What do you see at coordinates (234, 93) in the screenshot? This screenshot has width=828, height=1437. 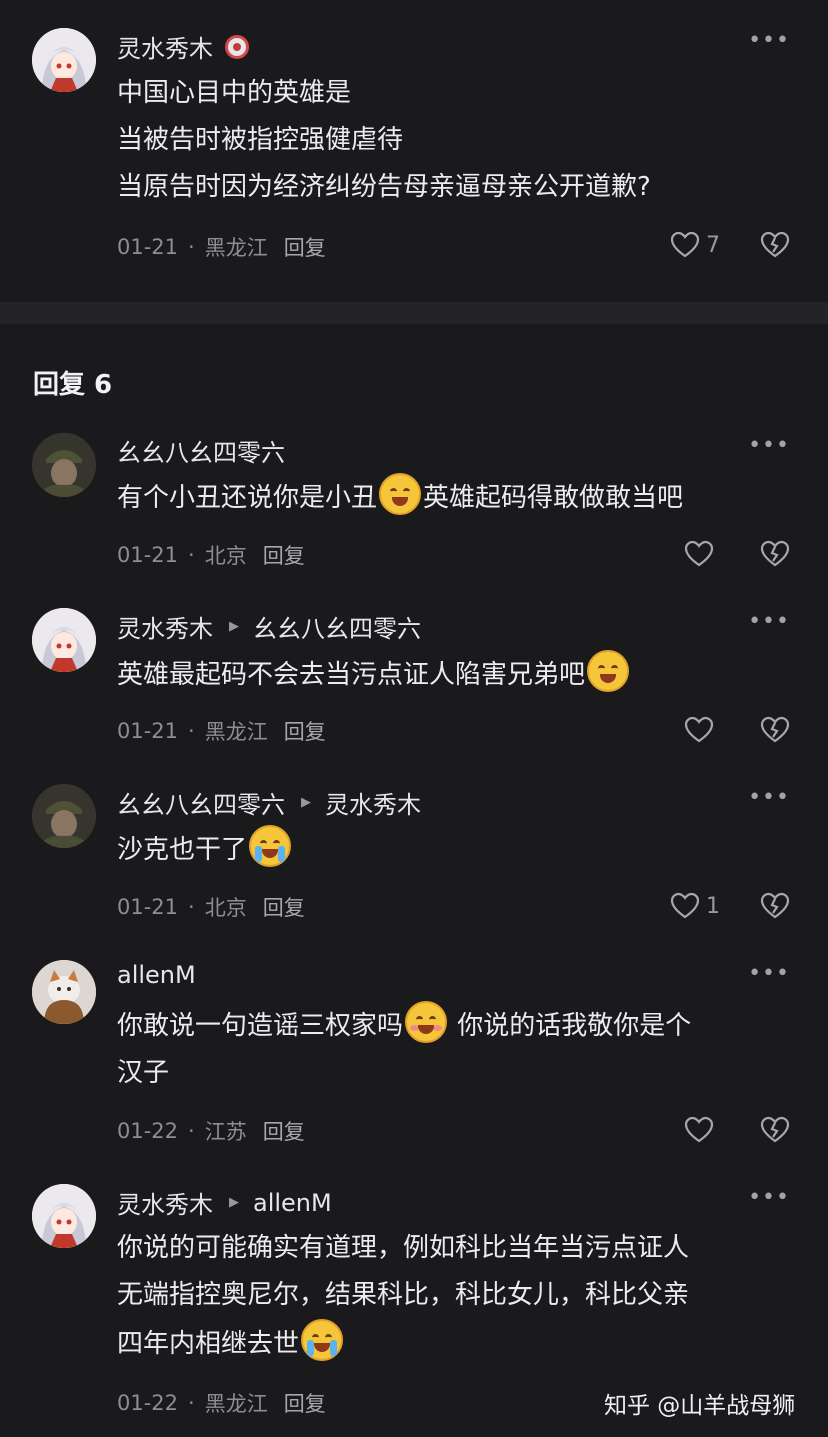 I see `comment-line: 中国心目中的英雄是` at bounding box center [234, 93].